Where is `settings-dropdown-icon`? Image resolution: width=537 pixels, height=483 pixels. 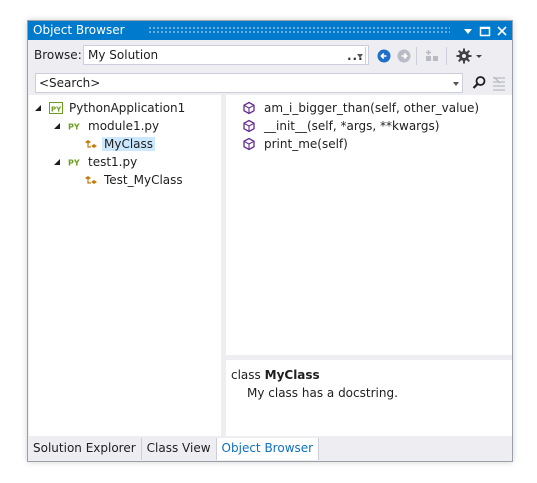 settings-dropdown-icon is located at coordinates (482, 56).